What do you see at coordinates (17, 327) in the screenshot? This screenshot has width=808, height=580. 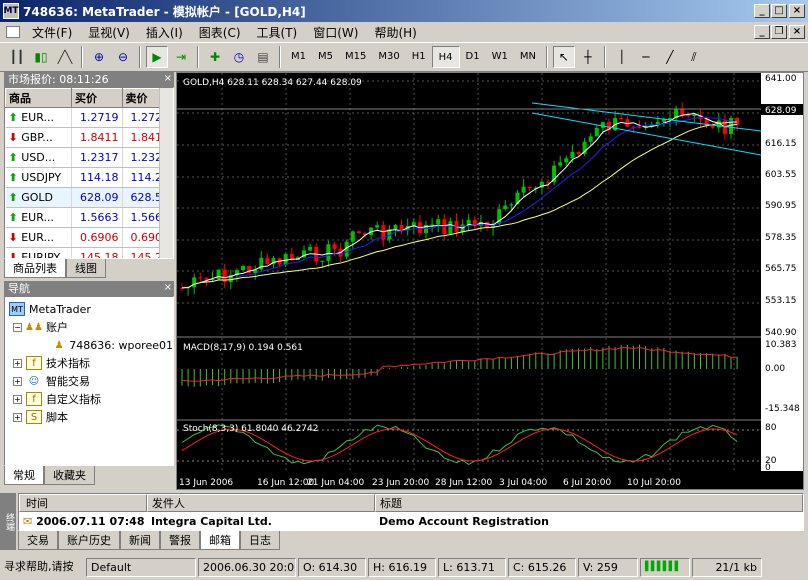 I see `collapse-icon: −` at bounding box center [17, 327].